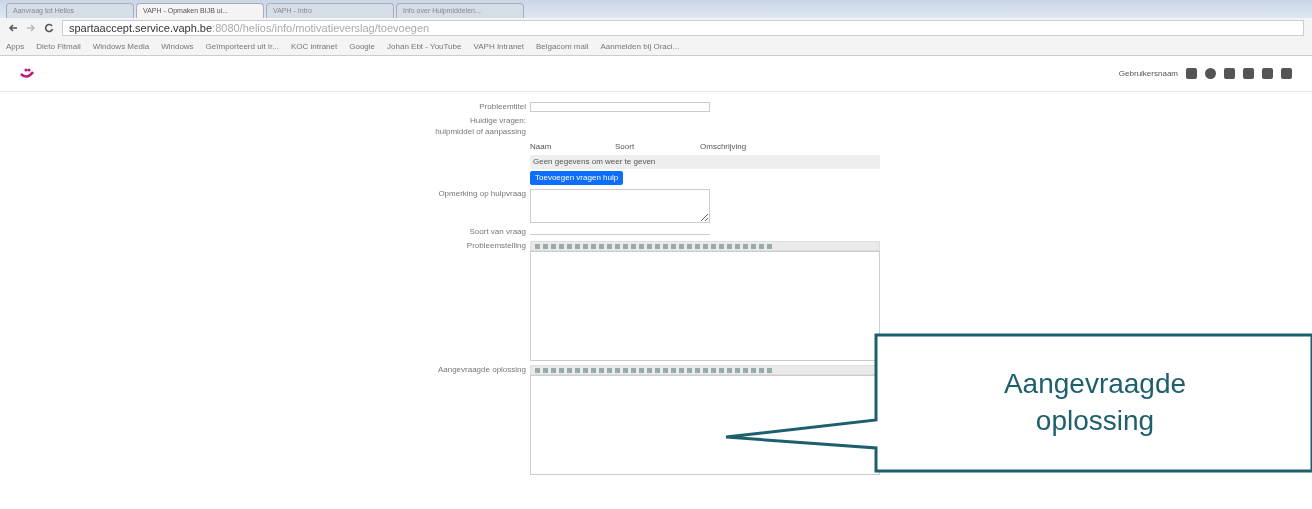  Describe the element at coordinates (49, 28) in the screenshot. I see `reload-icon` at that location.